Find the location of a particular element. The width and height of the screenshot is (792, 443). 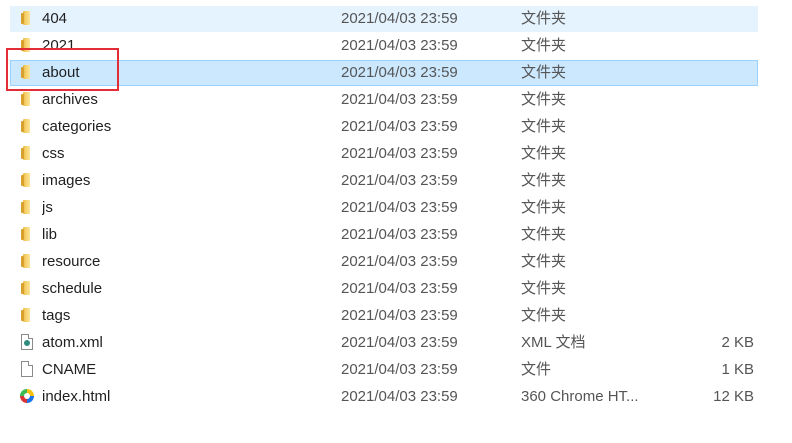

file-name: about is located at coordinates (61, 72).